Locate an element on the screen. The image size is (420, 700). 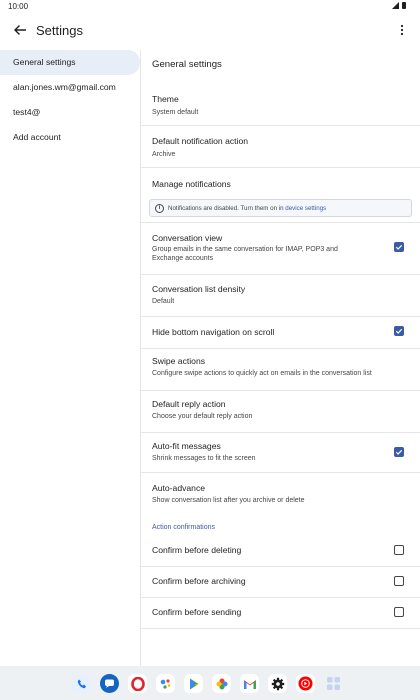
setting-title: Auto-fit messages is located at coordinates (186, 446).